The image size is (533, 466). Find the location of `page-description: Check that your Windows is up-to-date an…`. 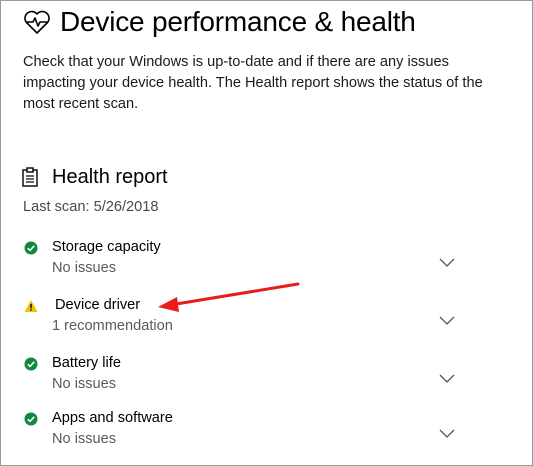

page-description: Check that your Windows is up-to-date an… is located at coordinates (253, 83).